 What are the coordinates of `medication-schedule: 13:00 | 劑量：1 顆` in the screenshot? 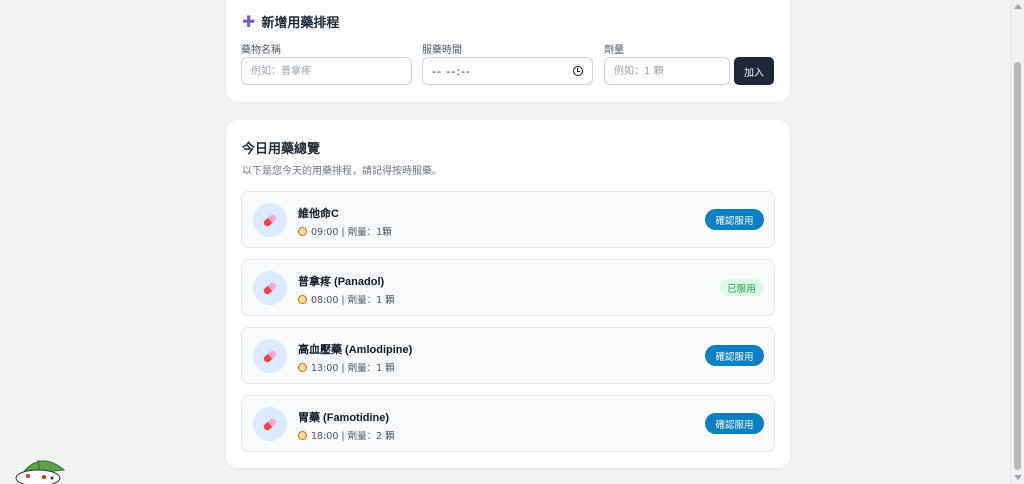 It's located at (353, 368).